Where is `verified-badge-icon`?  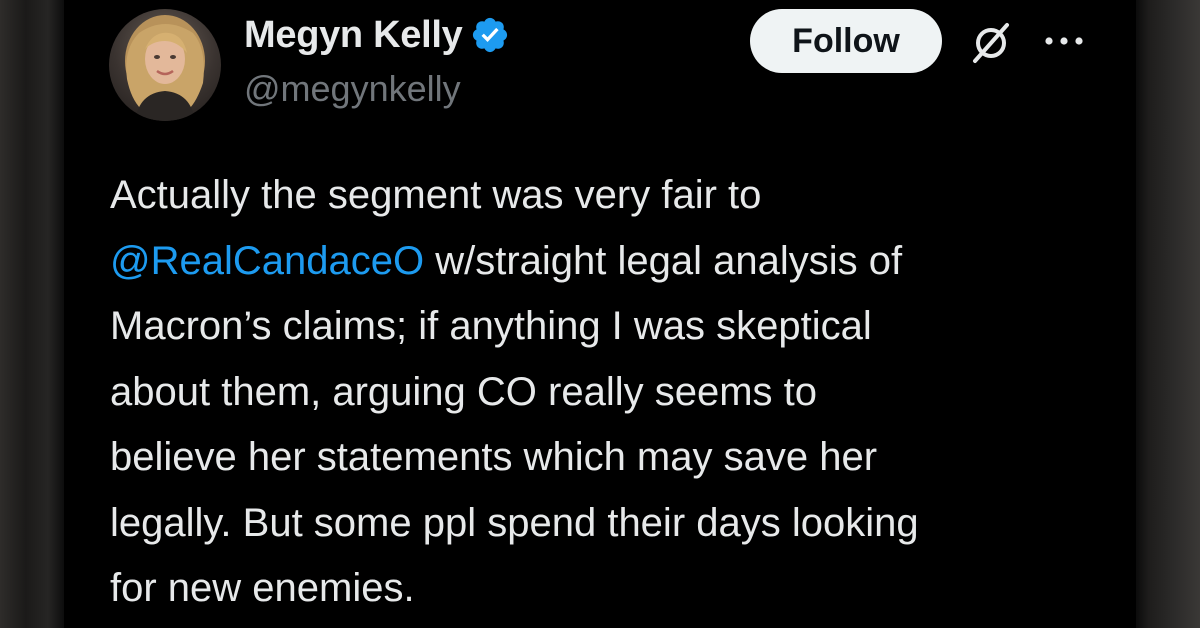
verified-badge-icon is located at coordinates (490, 35).